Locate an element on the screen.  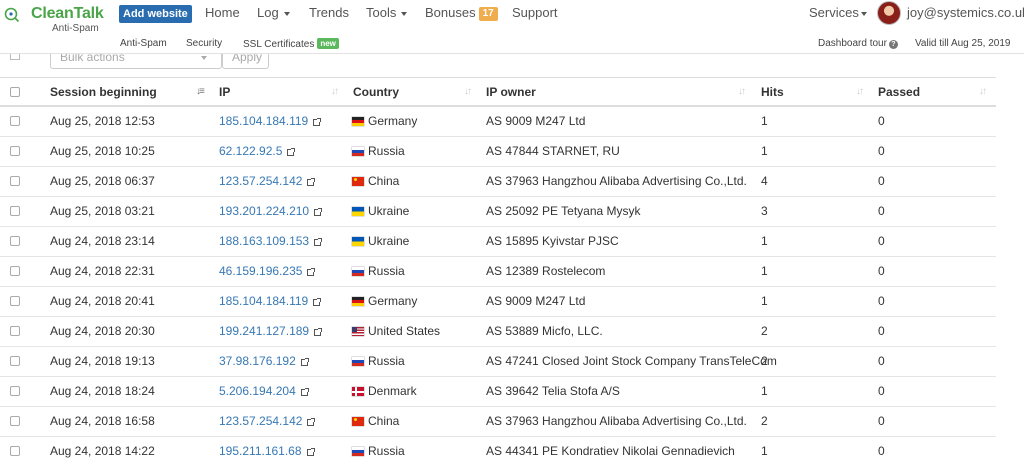
hits-cell: 1 is located at coordinates (764, 271).